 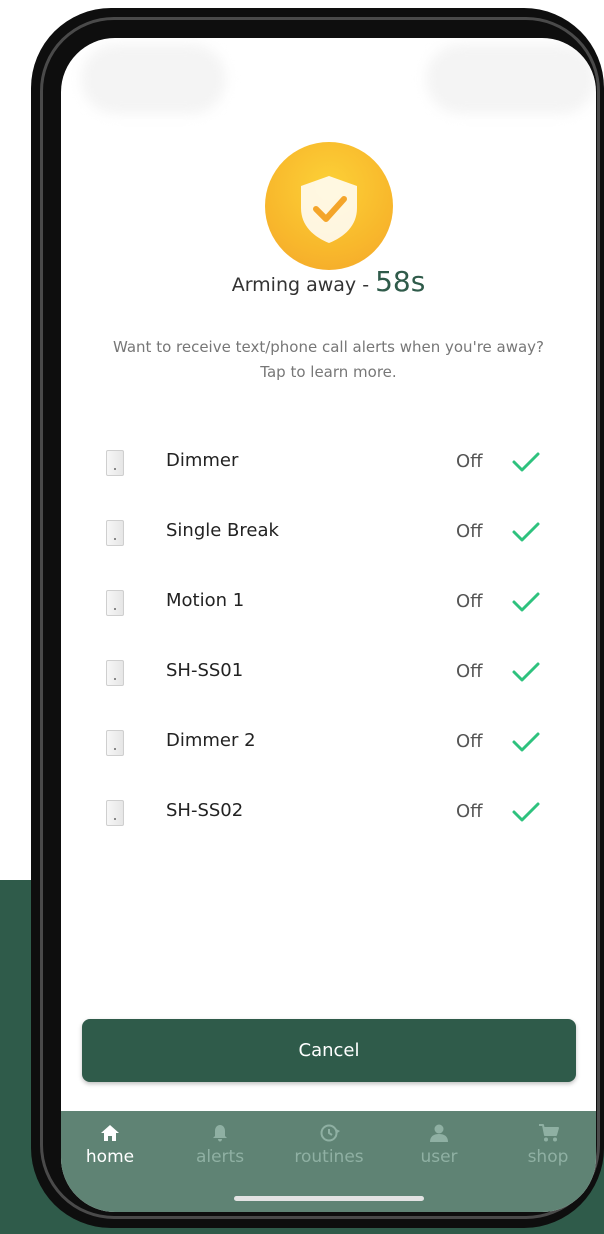 I want to click on device-row: Dimmer Off, so click(x=328, y=463).